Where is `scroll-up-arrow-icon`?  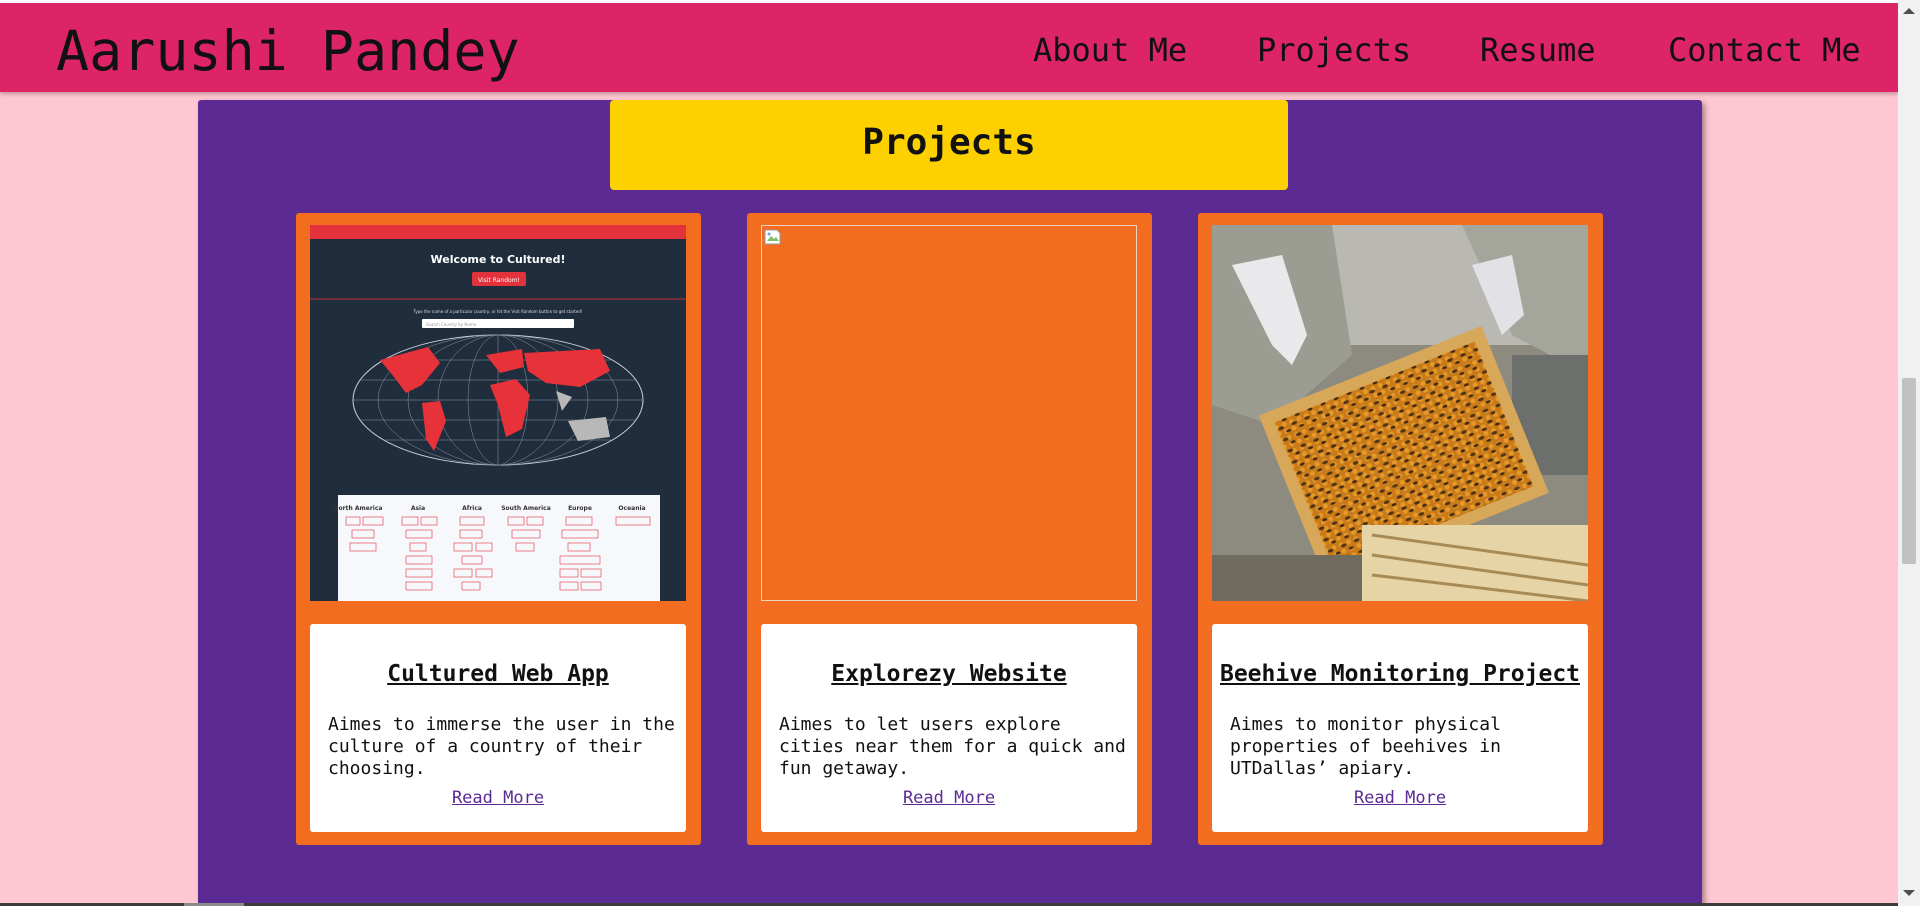
scroll-up-arrow-icon is located at coordinates (1909, 11).